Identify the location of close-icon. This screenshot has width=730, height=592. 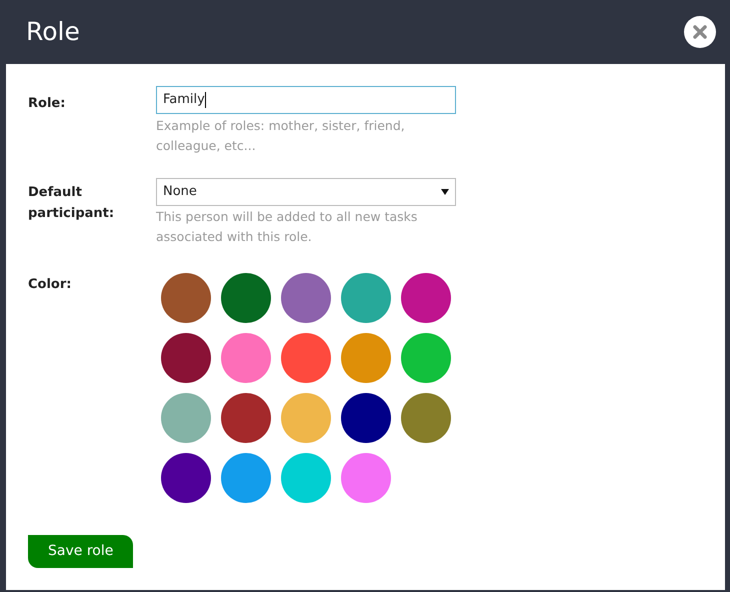
(700, 32).